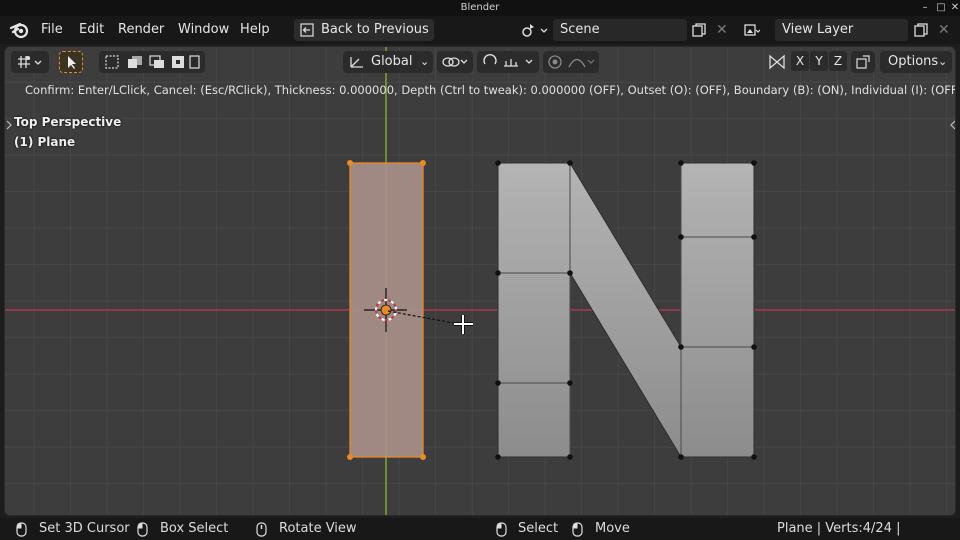 The width and height of the screenshot is (960, 540). What do you see at coordinates (838, 61) in the screenshot?
I see `mirror-z-toggle: Z` at bounding box center [838, 61].